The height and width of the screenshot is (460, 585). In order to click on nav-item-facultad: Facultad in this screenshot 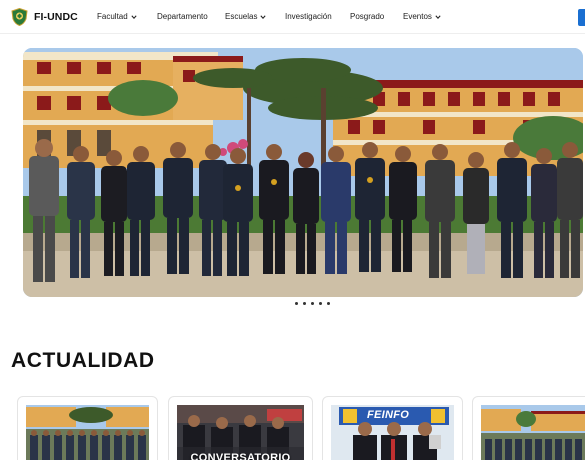, I will do `click(117, 16)`.